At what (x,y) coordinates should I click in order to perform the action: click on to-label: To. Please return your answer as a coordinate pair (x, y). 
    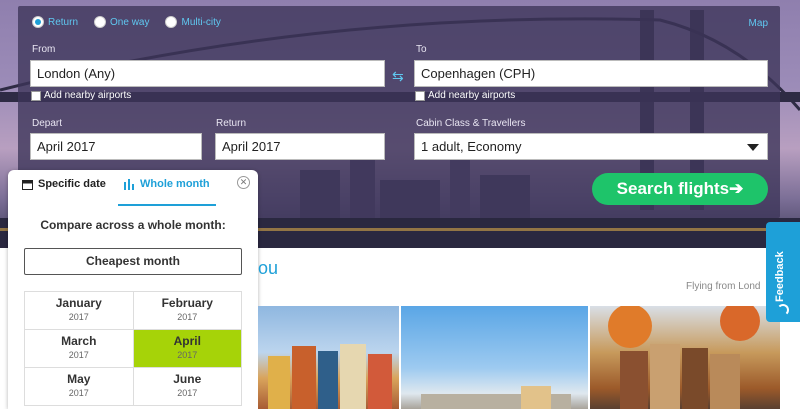
    Looking at the image, I should click on (421, 49).